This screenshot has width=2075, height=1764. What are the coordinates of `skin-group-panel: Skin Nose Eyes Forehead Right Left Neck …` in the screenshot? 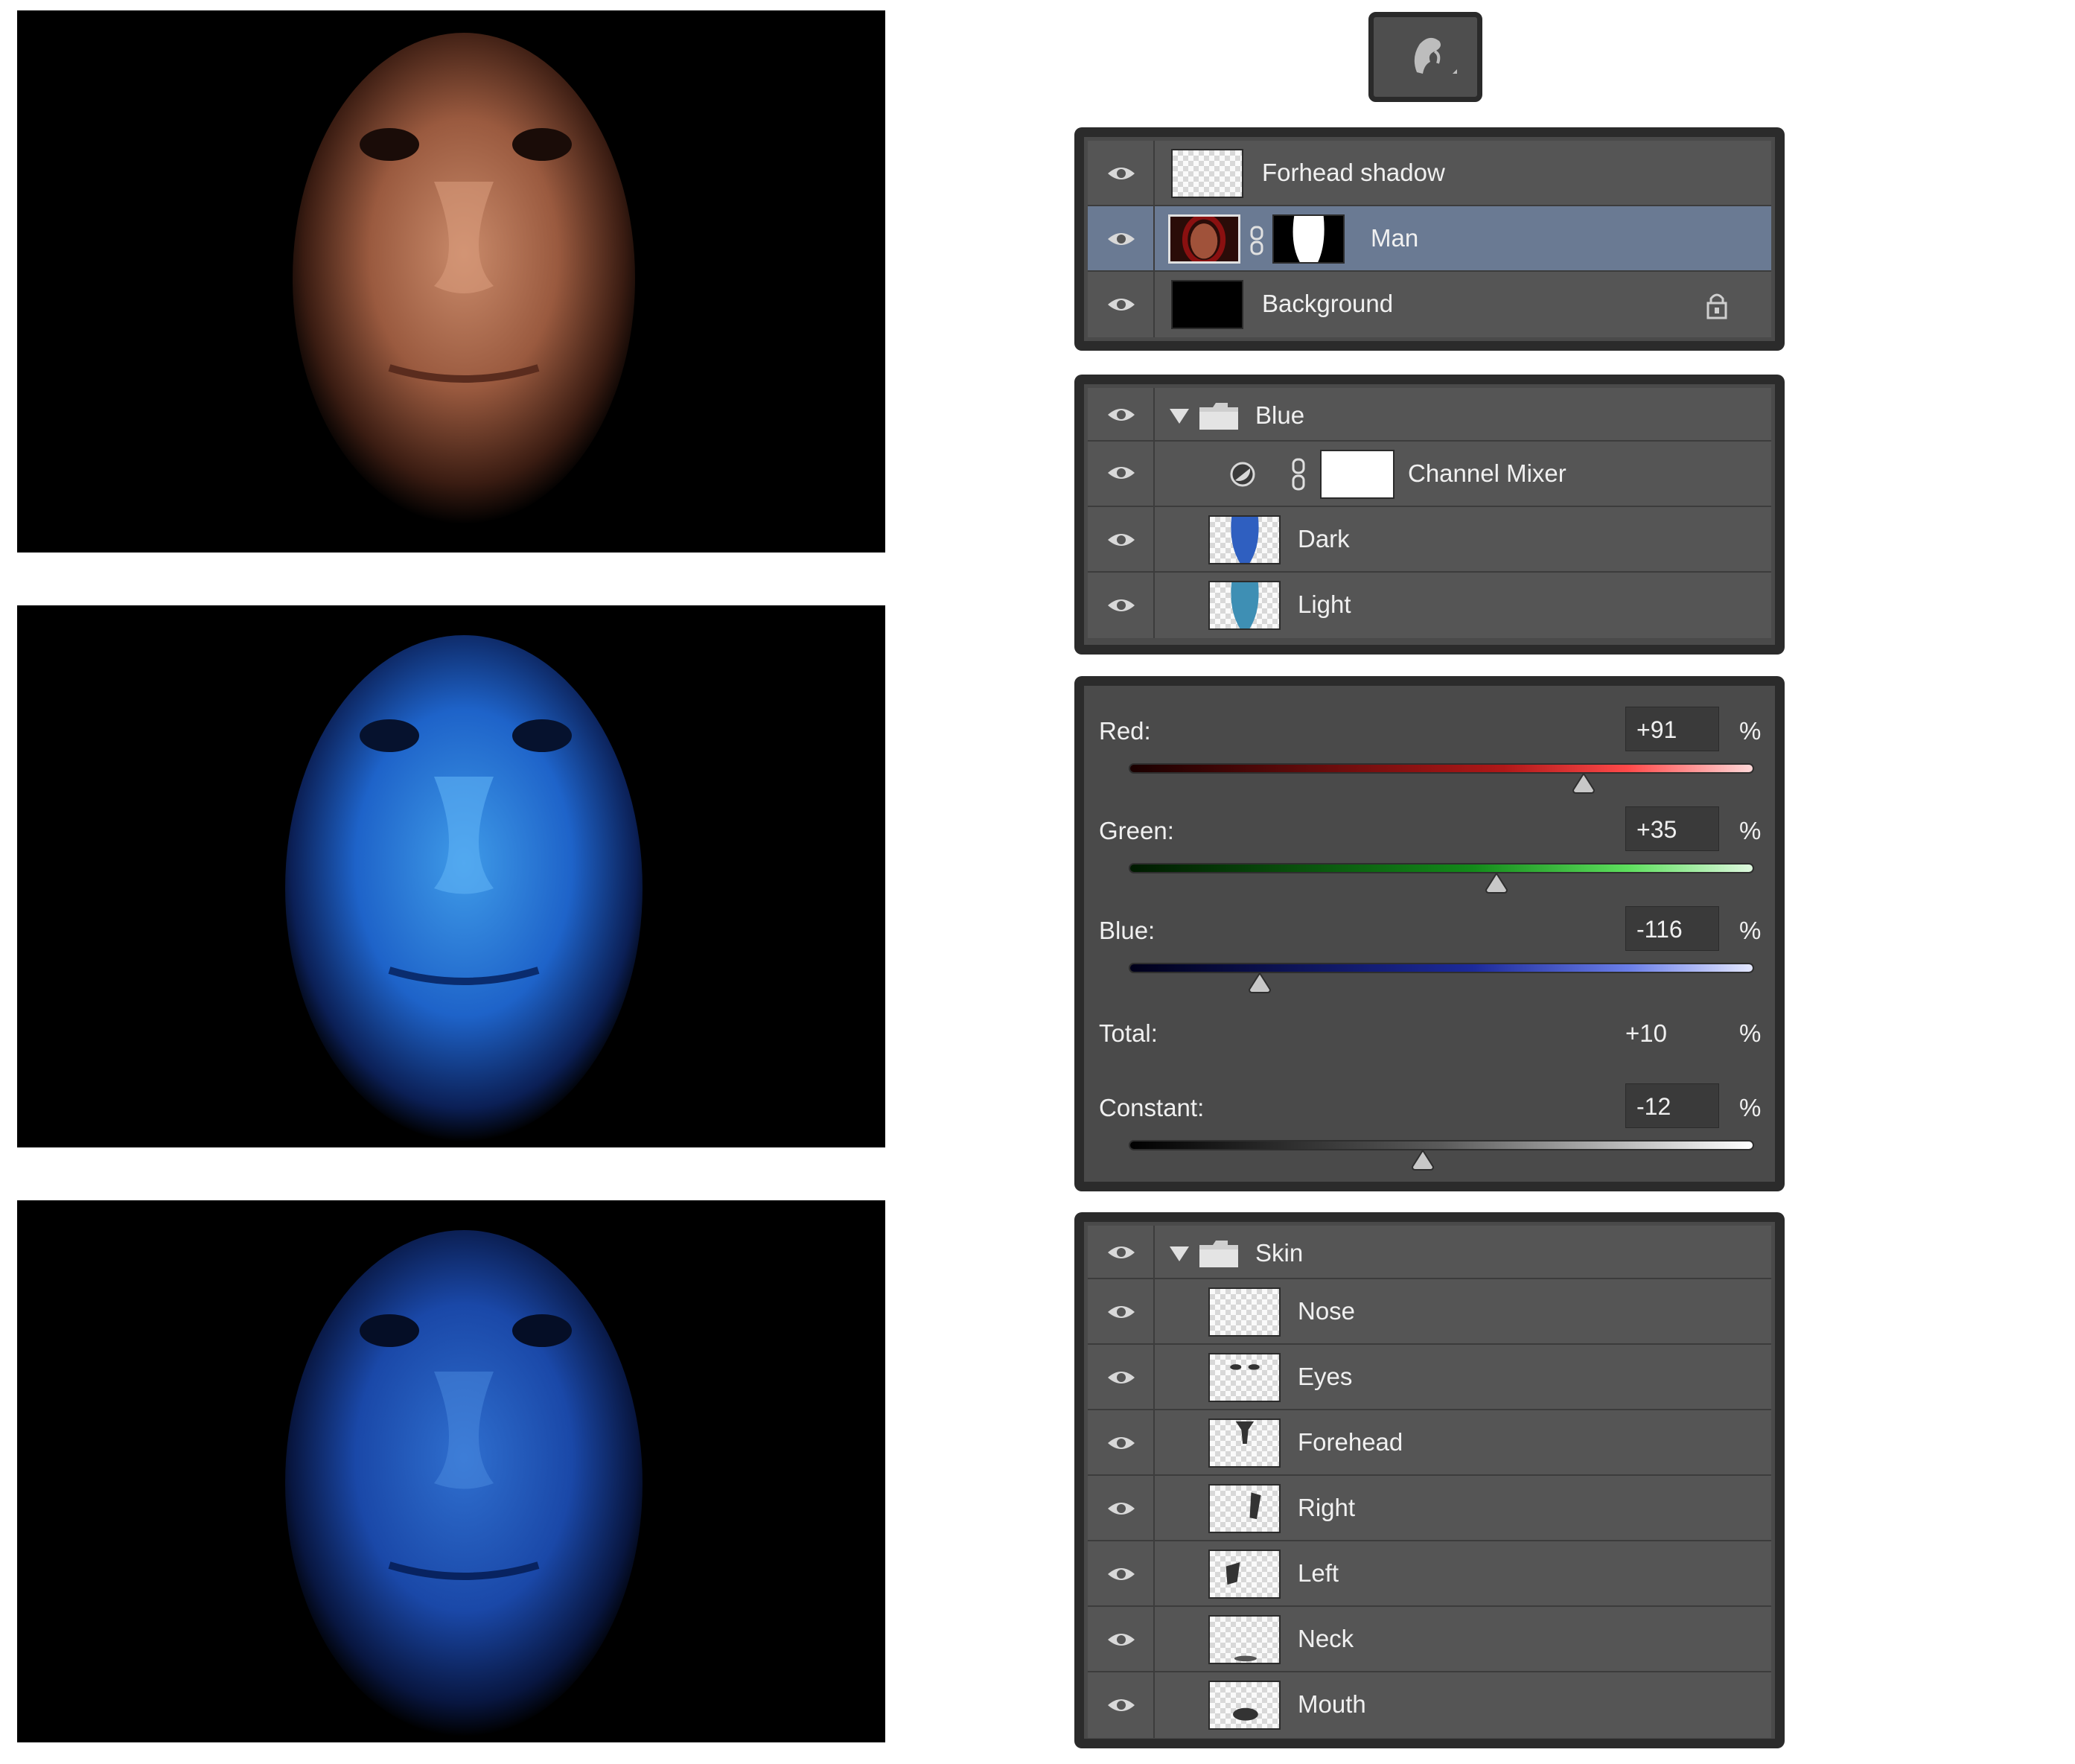 It's located at (1429, 1480).